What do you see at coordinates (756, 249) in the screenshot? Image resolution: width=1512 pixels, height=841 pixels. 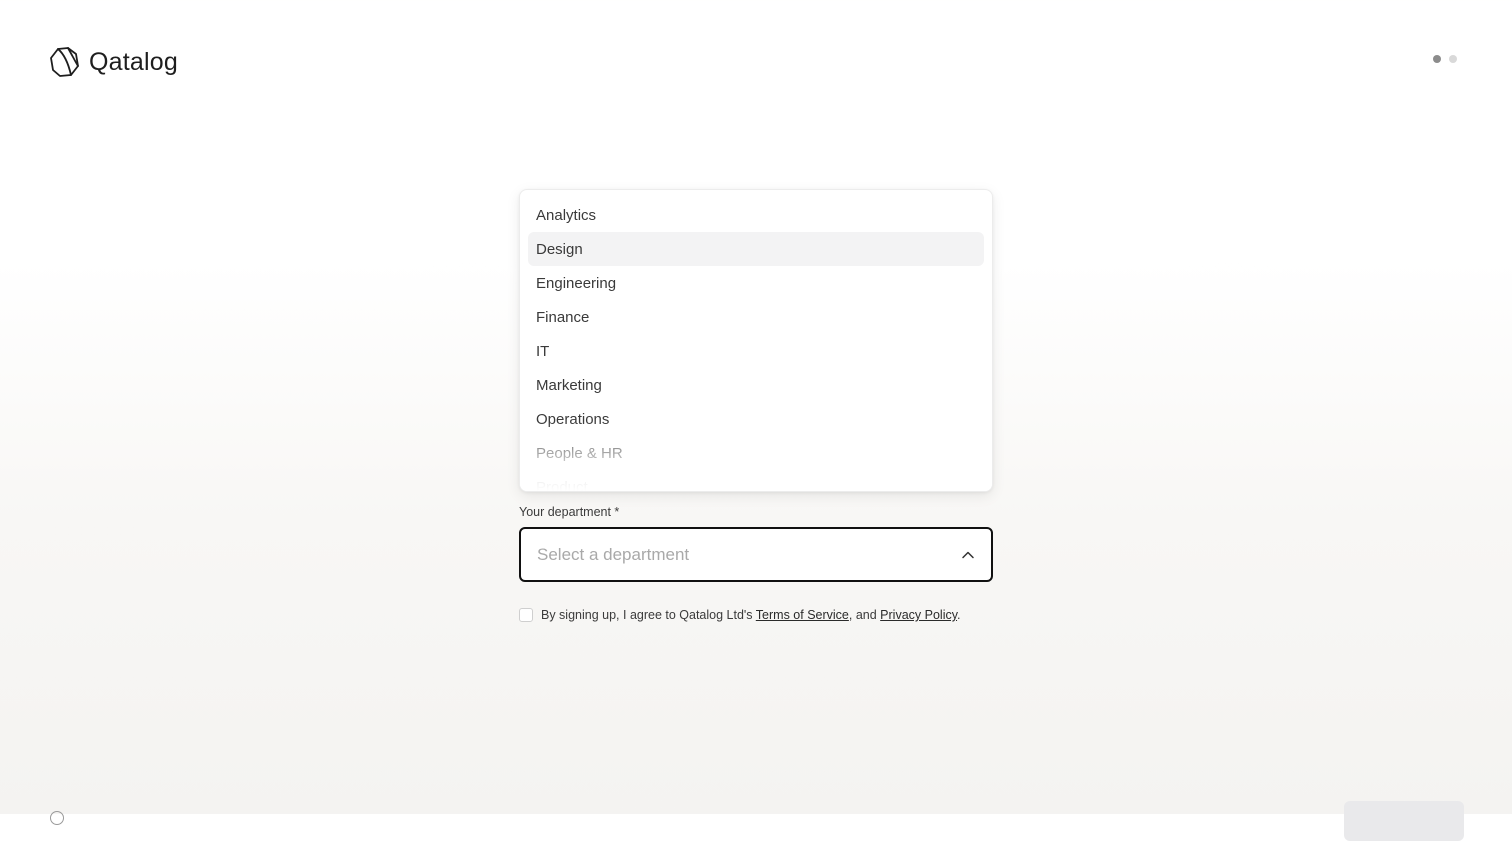 I see `department-option-design: Design` at bounding box center [756, 249].